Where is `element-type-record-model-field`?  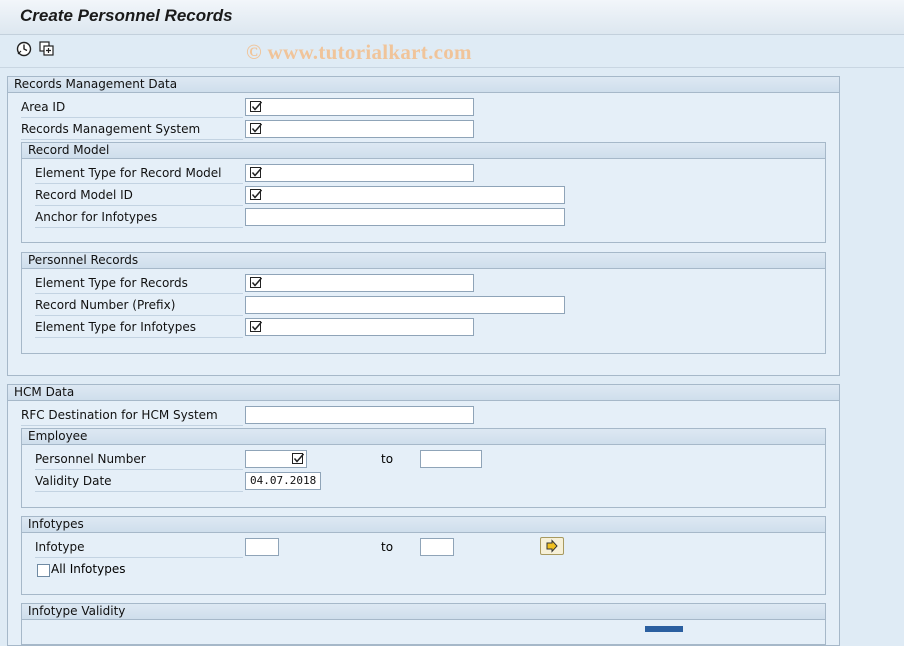
element-type-record-model-field is located at coordinates (359, 173).